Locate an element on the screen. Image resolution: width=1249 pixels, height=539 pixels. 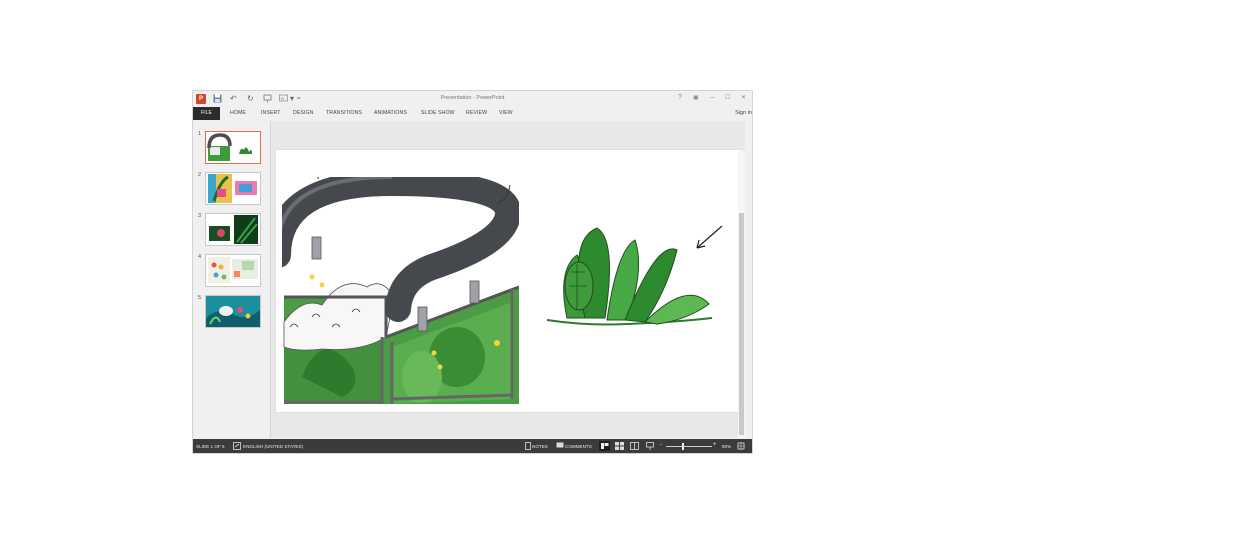
language-indicator: ENGLISH (UNITED STATES) is located at coordinates (273, 446).